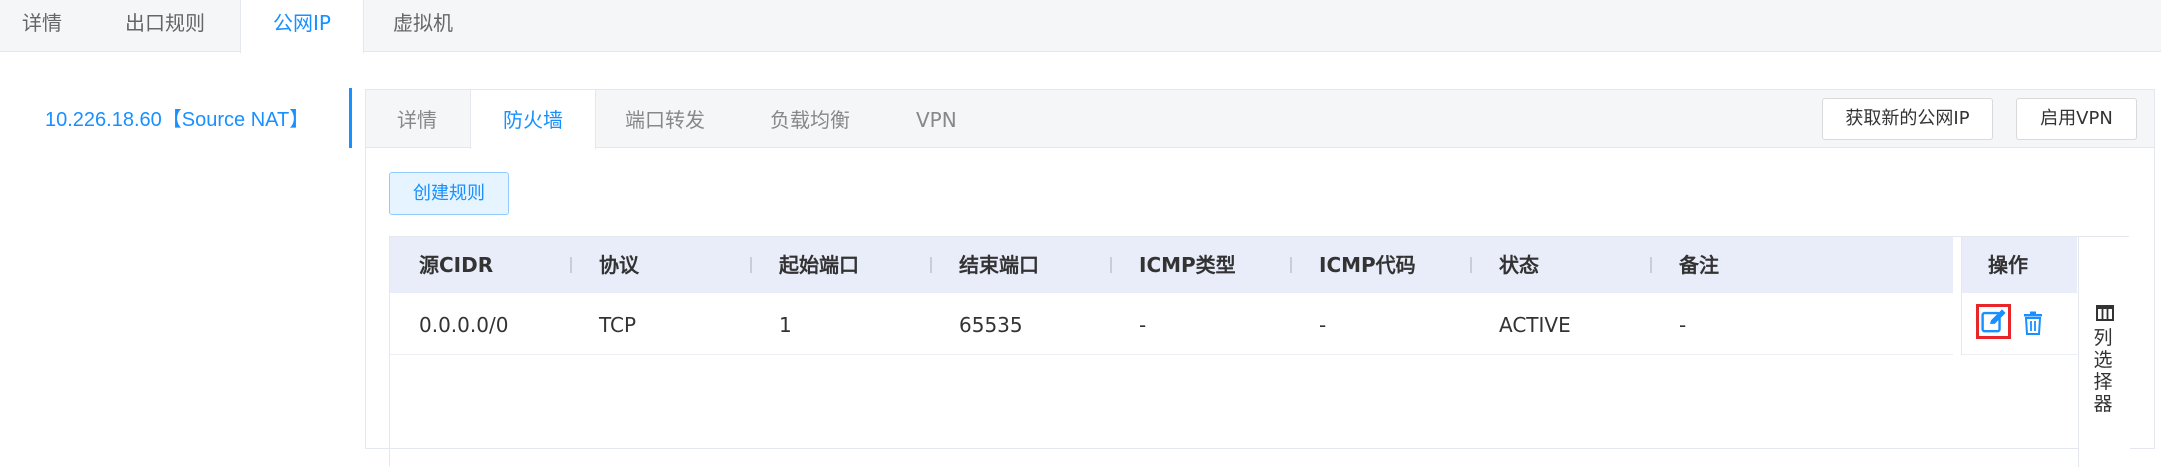 The image size is (2161, 467). I want to click on col-header-status: 状态, so click(1519, 265).